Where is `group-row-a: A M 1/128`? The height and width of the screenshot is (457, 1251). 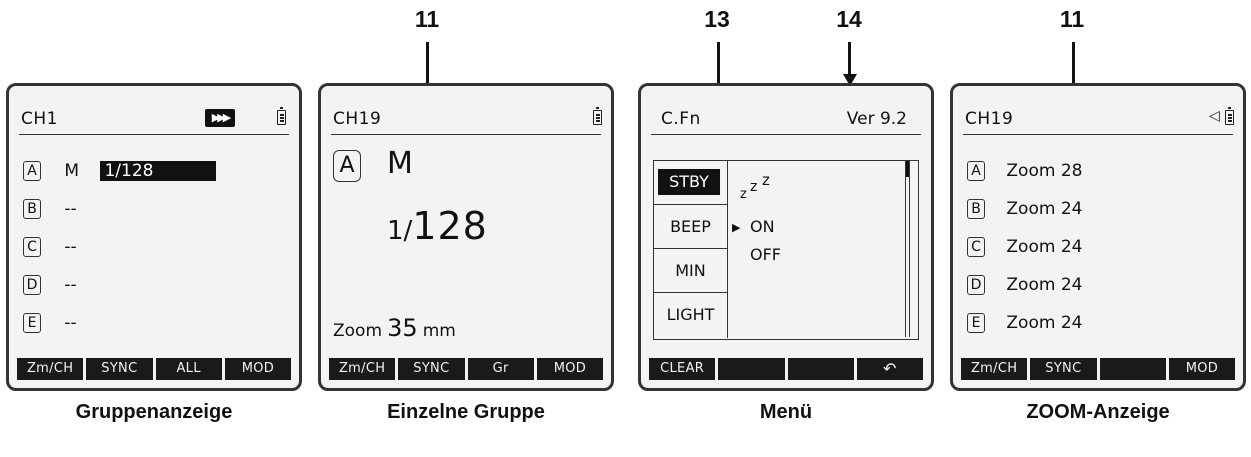
group-row-a: A M 1/128 is located at coordinates (120, 171).